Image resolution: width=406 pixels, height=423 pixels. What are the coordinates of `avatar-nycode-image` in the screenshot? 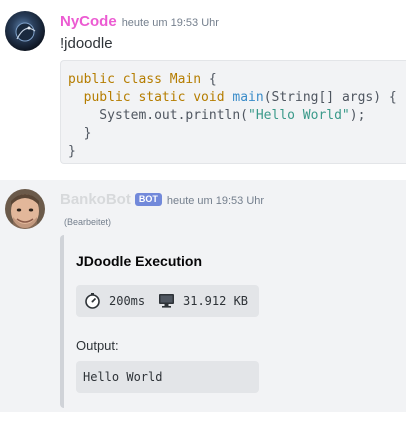 It's located at (25, 31).